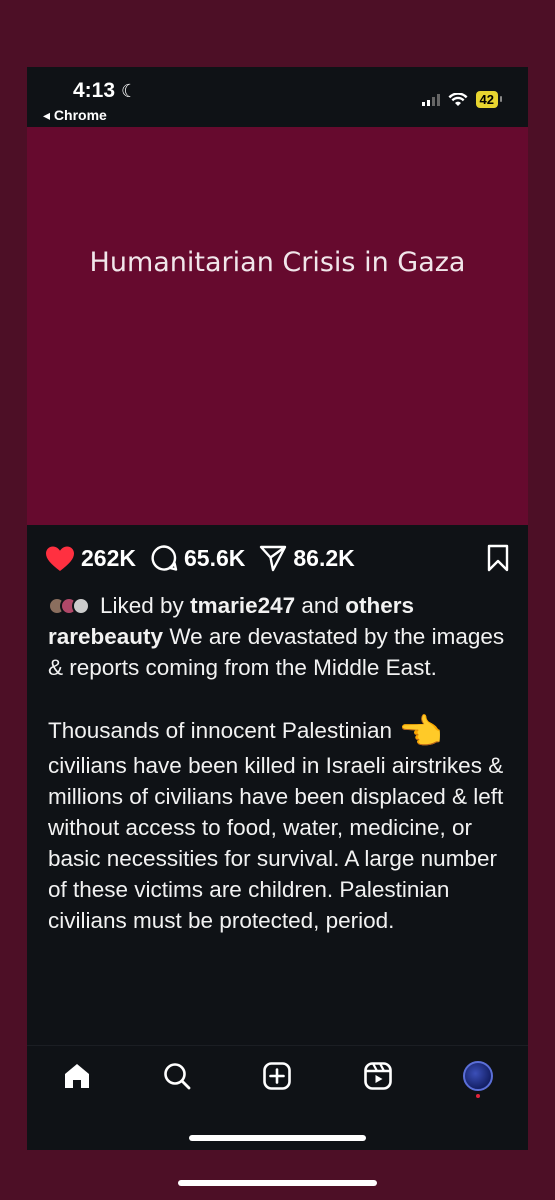 This screenshot has height=1200, width=555. What do you see at coordinates (277, 97) in the screenshot?
I see `status-bar: 4:13 ☾ ◂ Chrome 42` at bounding box center [277, 97].